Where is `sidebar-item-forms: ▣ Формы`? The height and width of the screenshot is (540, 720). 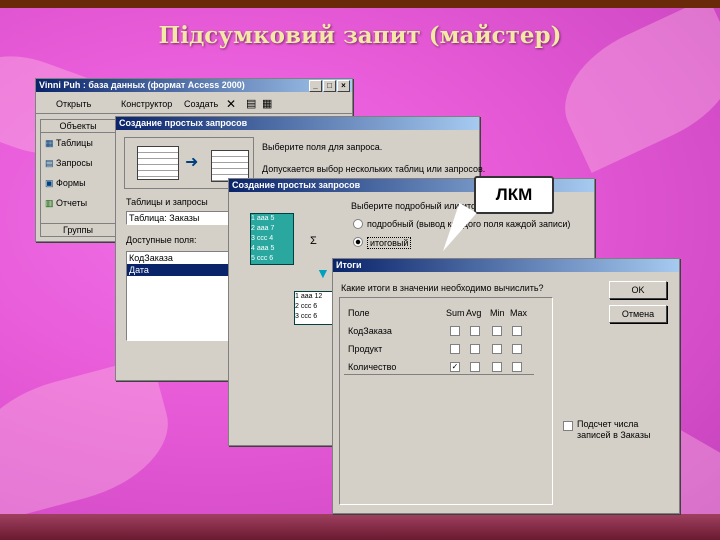 sidebar-item-forms: ▣ Формы is located at coordinates (65, 183).